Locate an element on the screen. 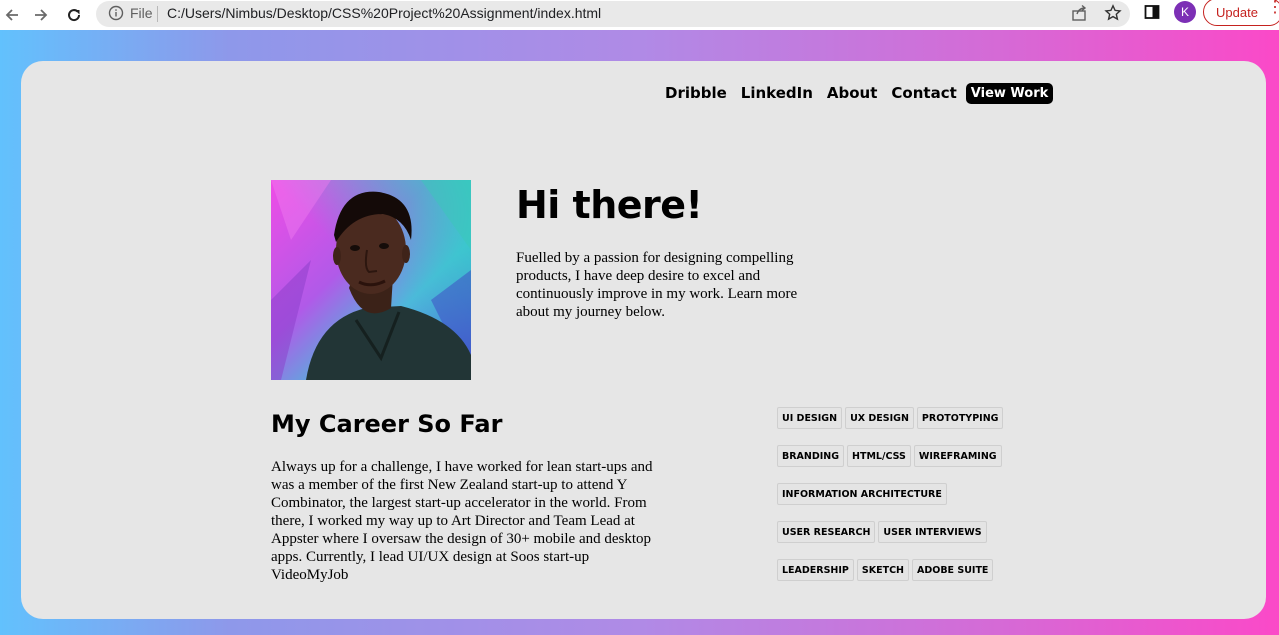  skill-tag: LEADERSHIP is located at coordinates (815, 570).